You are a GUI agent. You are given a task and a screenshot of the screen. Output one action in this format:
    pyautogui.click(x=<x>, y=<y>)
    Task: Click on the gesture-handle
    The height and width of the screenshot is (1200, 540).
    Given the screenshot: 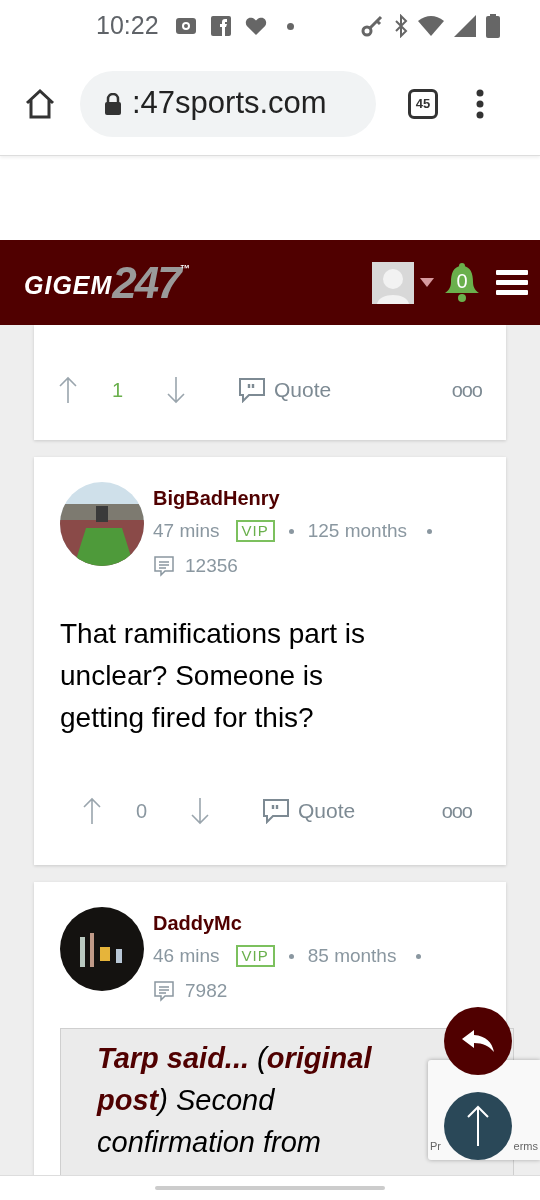 What is the action you would take?
    pyautogui.click(x=270, y=1188)
    